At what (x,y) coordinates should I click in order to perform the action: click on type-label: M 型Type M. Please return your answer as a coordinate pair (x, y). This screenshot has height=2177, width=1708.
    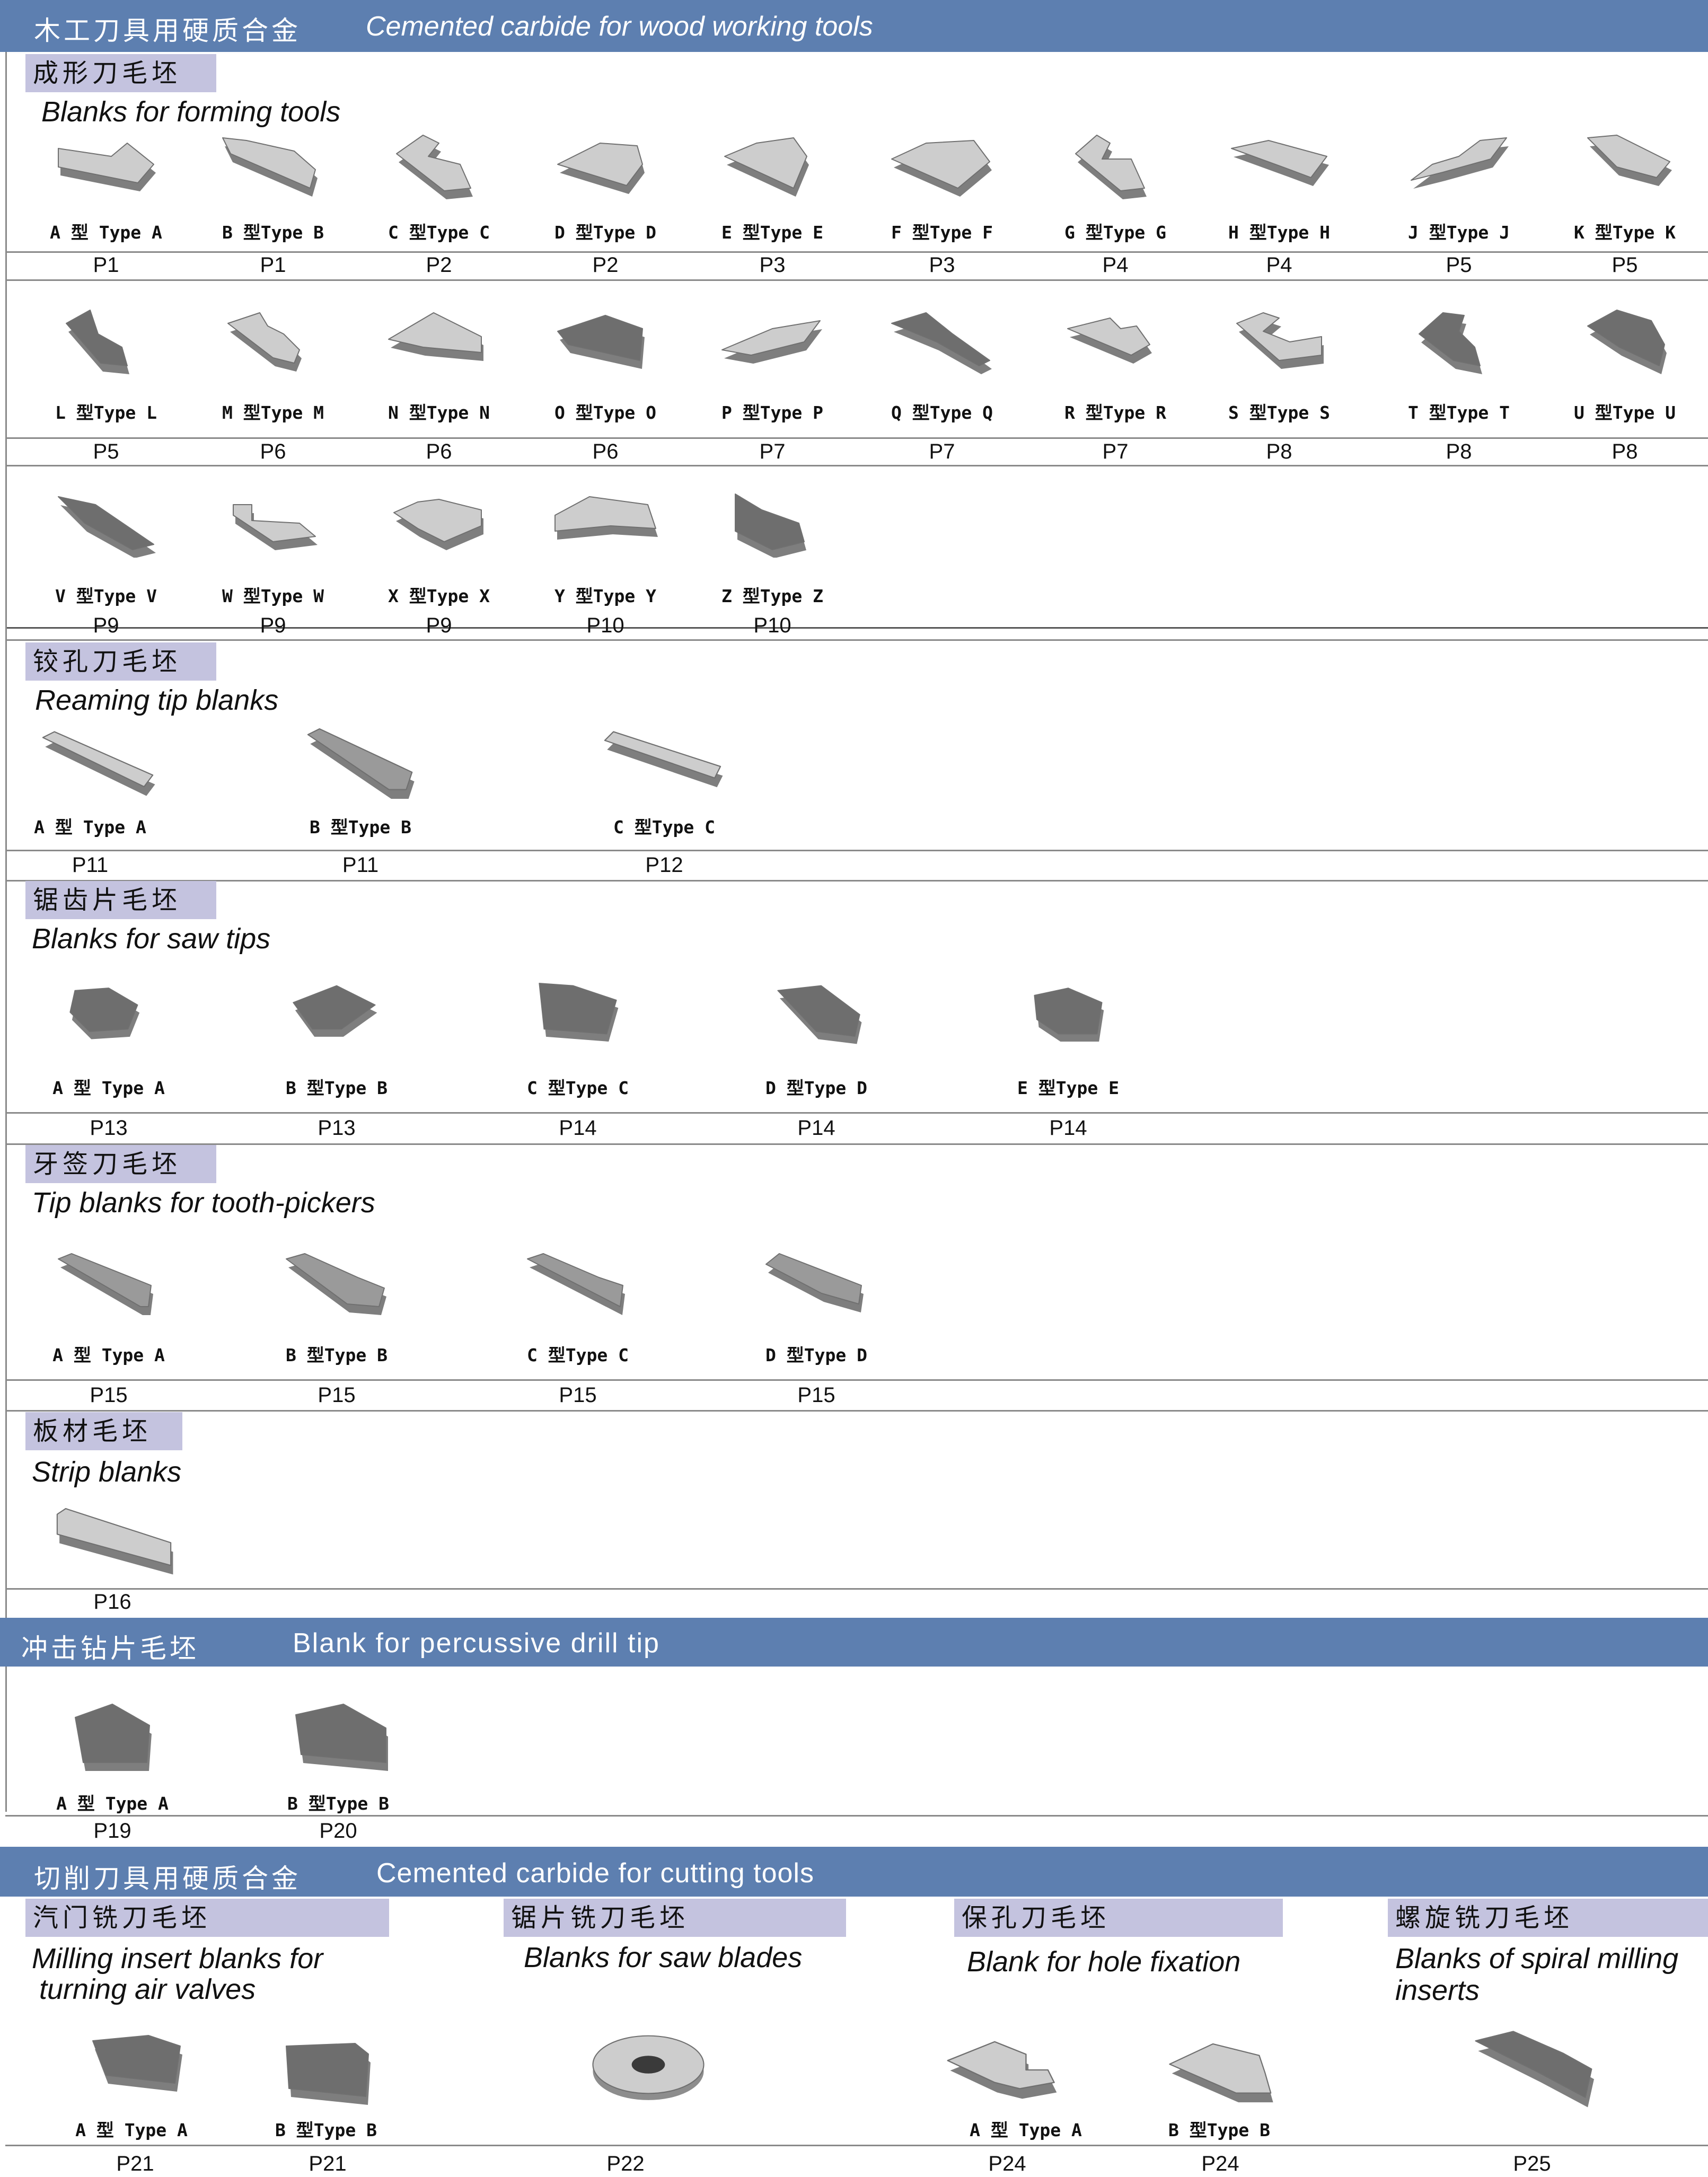
    Looking at the image, I should click on (273, 412).